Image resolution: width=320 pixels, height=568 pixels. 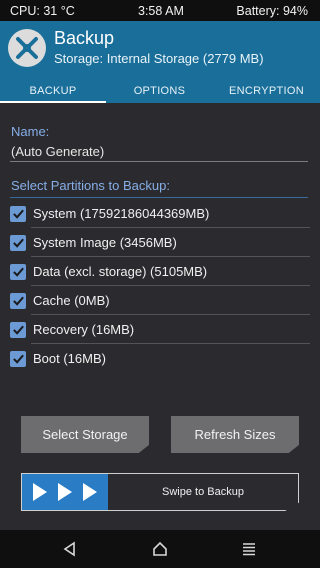 I want to click on partition-label: Boot (16MB), so click(x=69, y=358).